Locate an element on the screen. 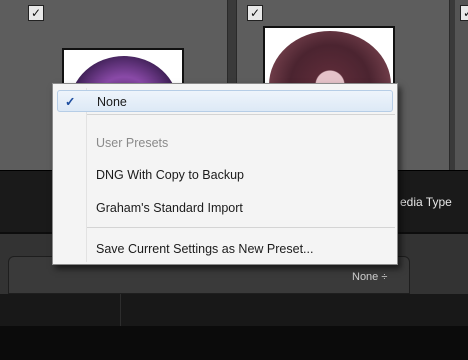  bottom-area is located at coordinates (234, 343).